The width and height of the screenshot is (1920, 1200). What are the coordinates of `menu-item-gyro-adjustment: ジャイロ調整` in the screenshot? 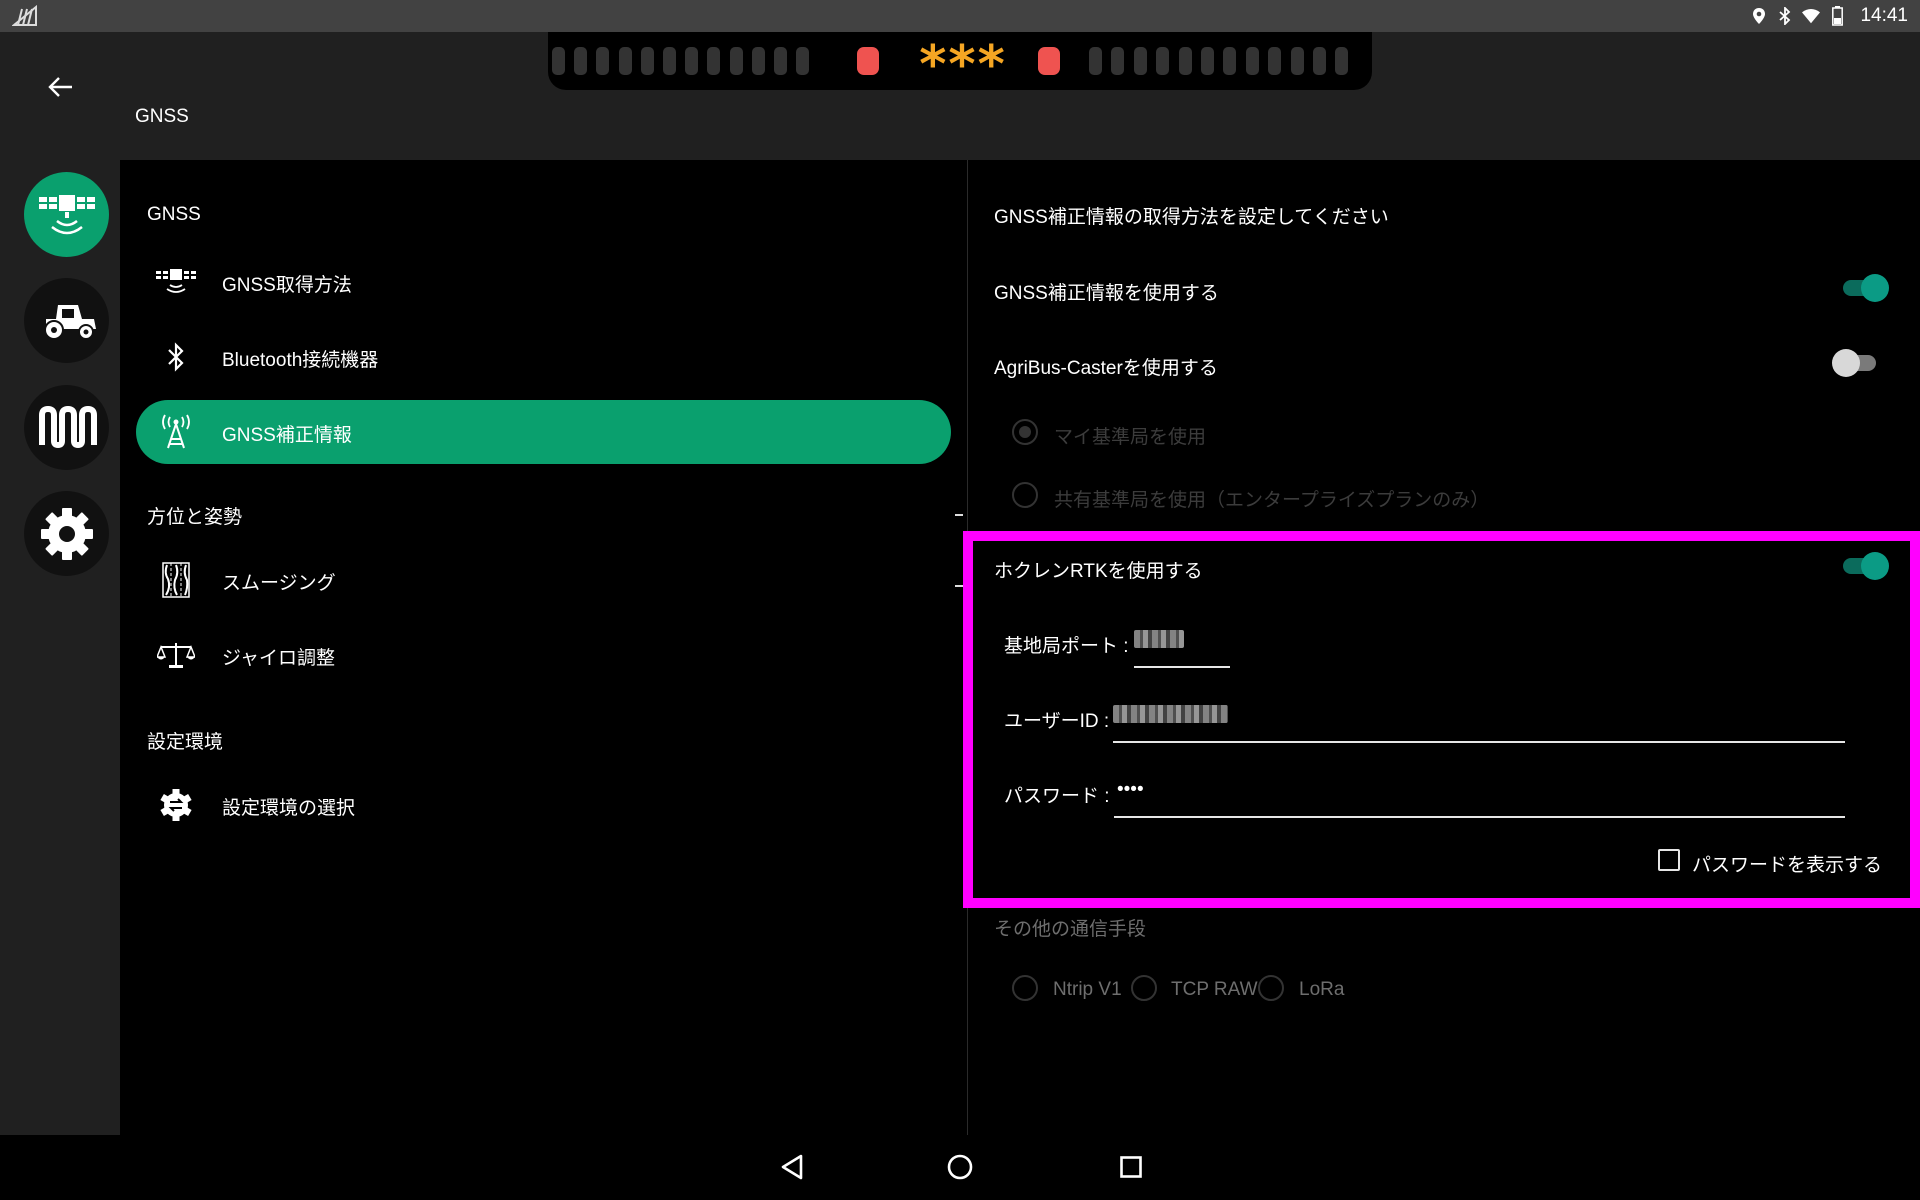 It's located at (543, 655).